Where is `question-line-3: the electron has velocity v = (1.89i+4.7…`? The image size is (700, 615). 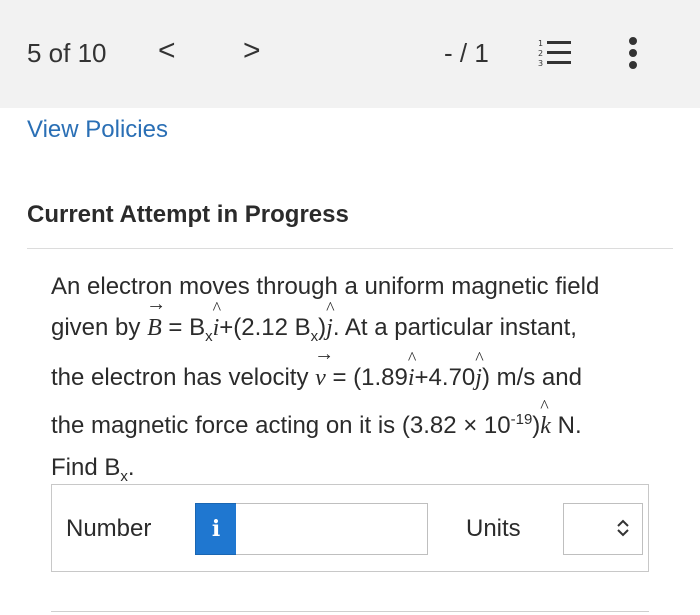
question-line-3: the electron has velocity v = (1.89i+4.7… is located at coordinates (356, 366).